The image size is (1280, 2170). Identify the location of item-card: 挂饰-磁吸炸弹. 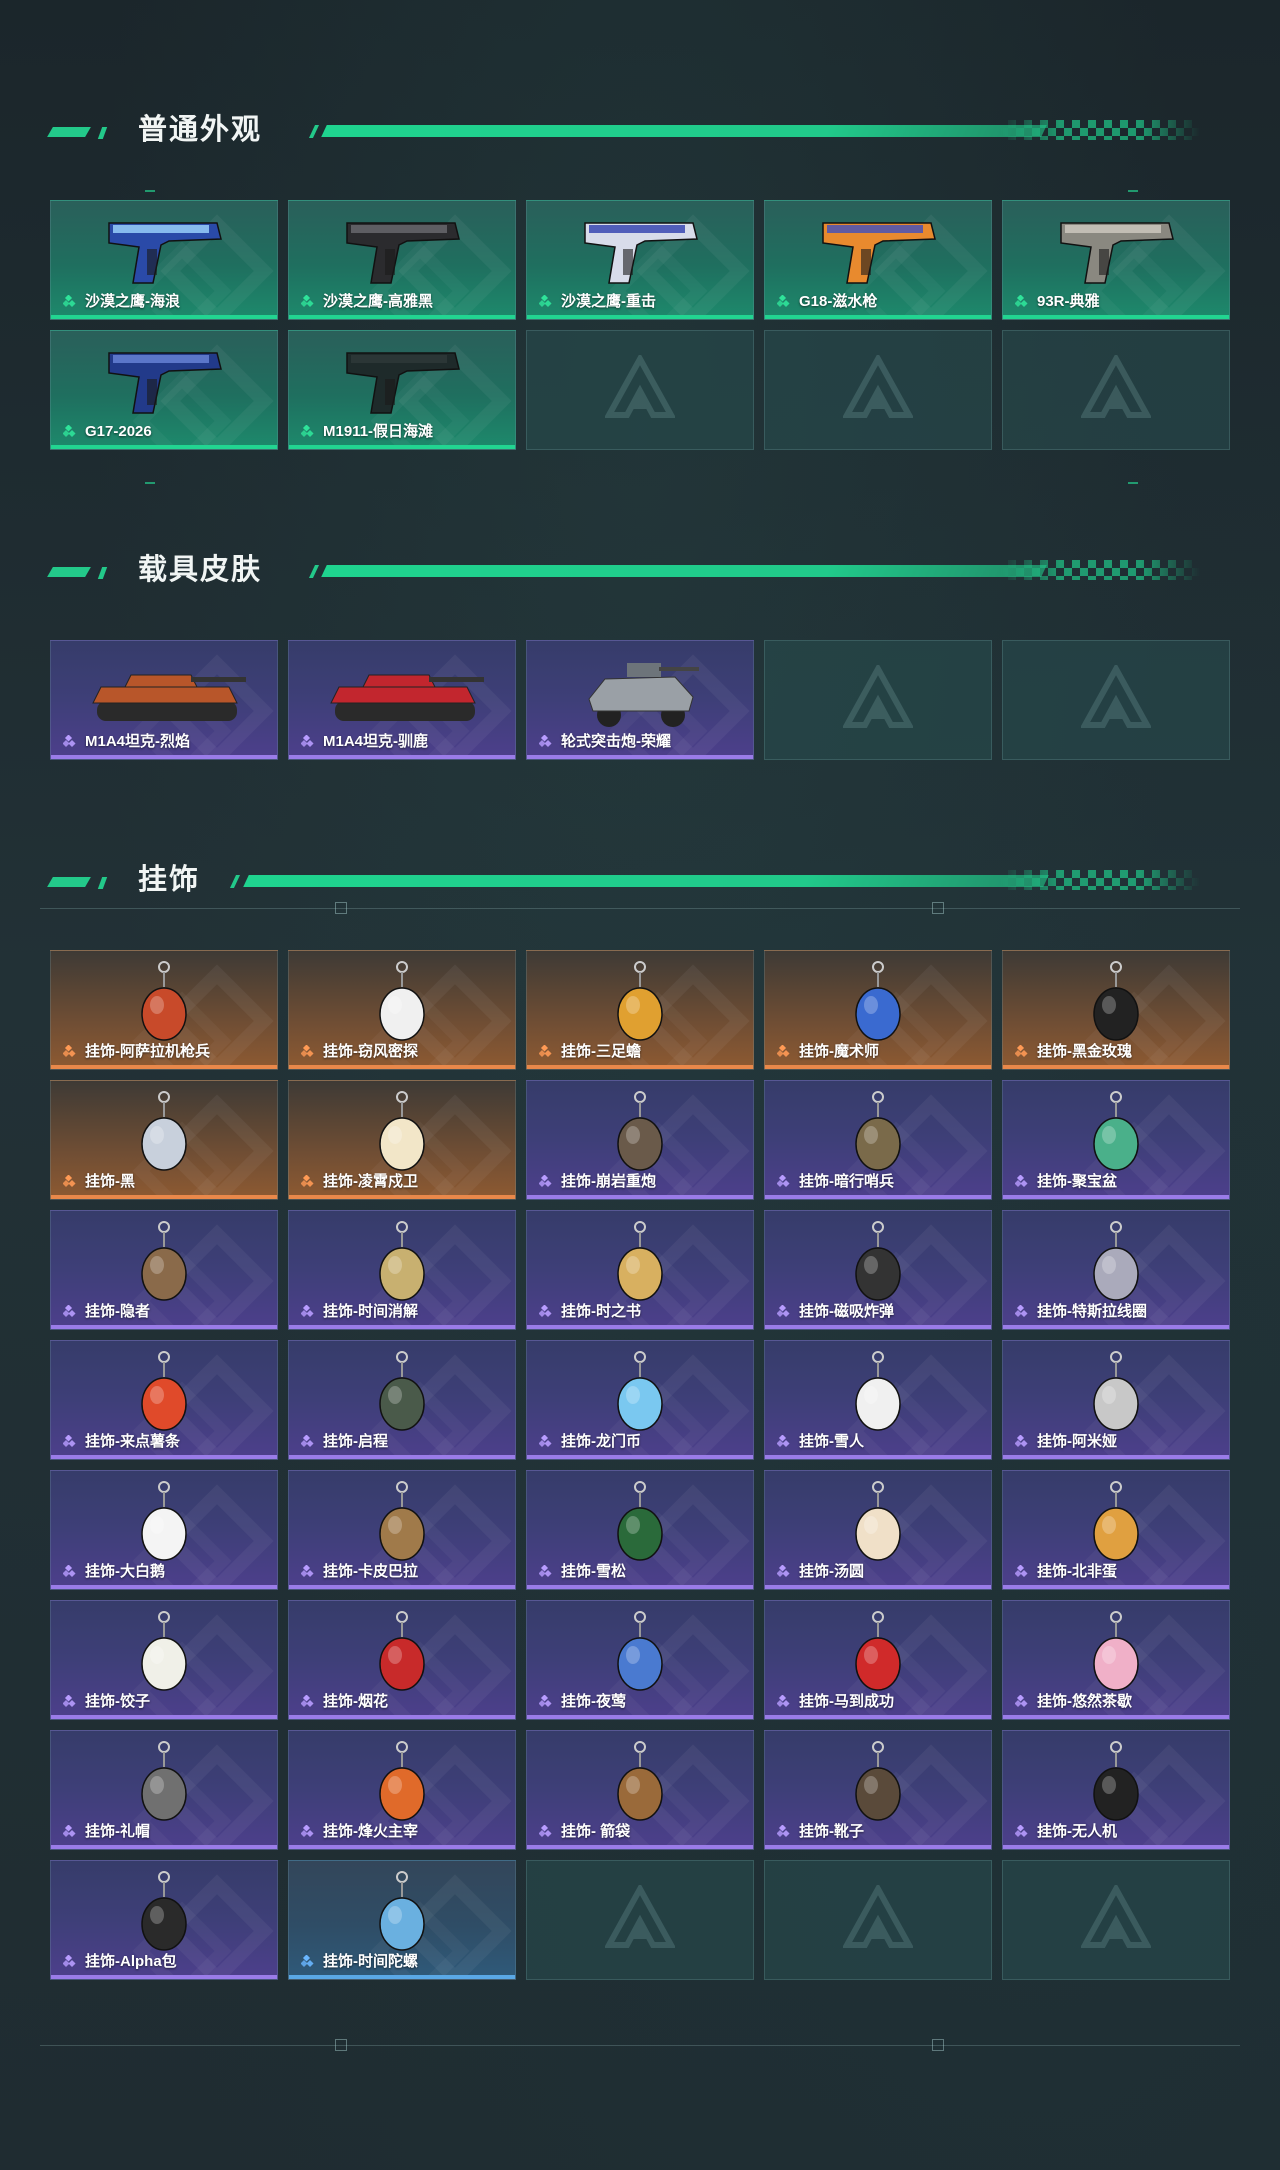
(878, 1270).